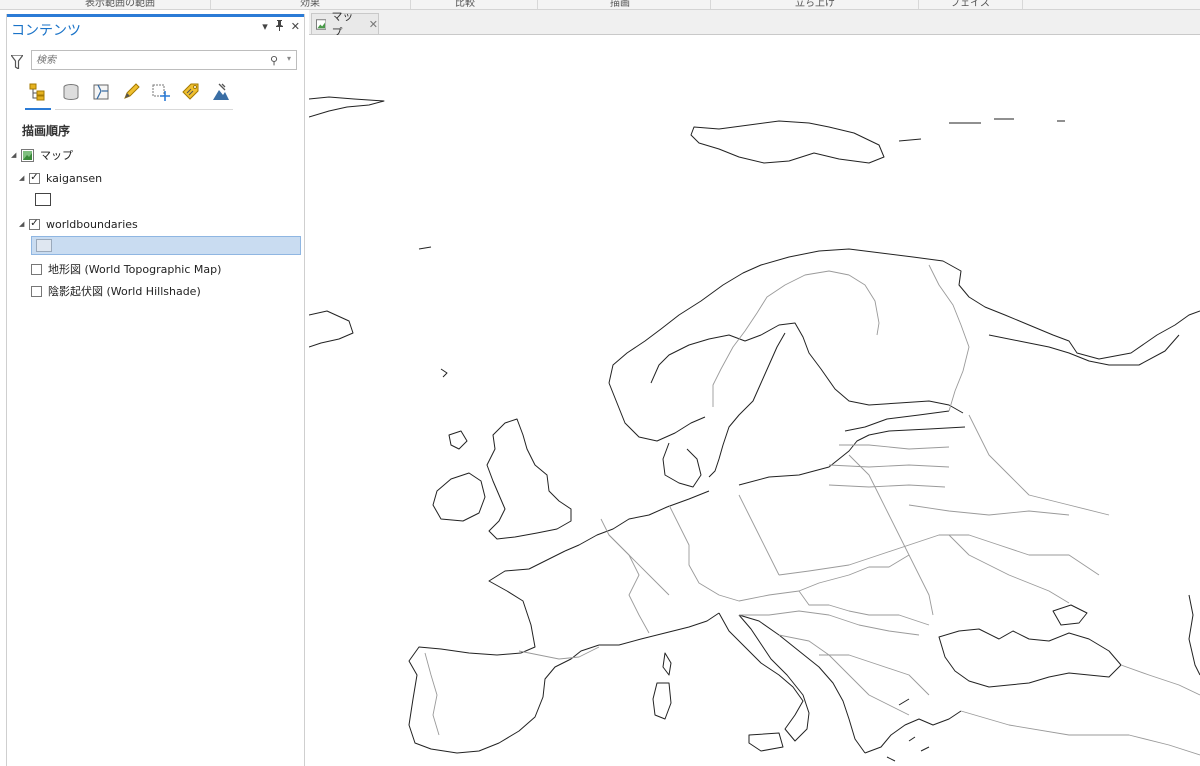  Describe the element at coordinates (584, 597) in the screenshot. I see `western-europe-borders` at that location.